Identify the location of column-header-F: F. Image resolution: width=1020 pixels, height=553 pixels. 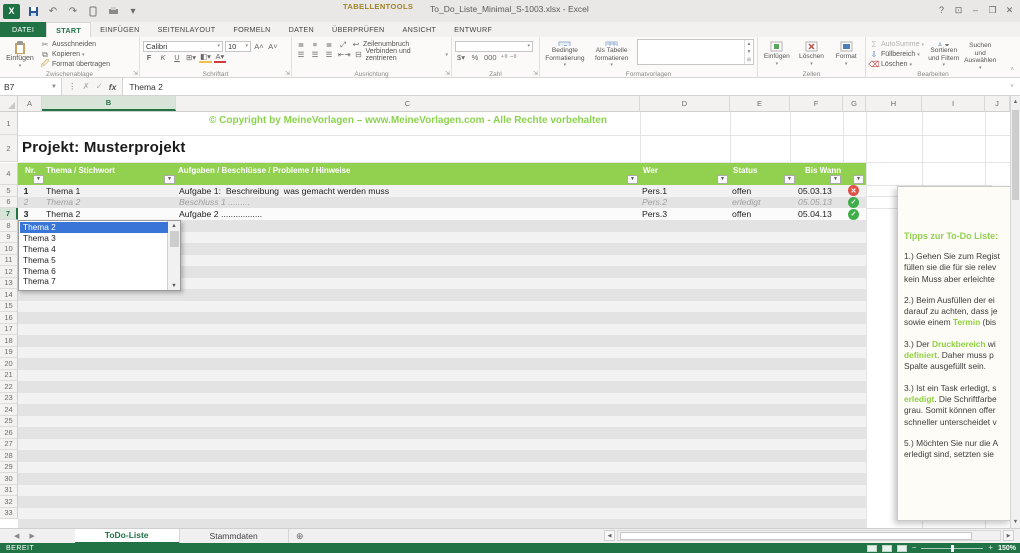
(816, 103).